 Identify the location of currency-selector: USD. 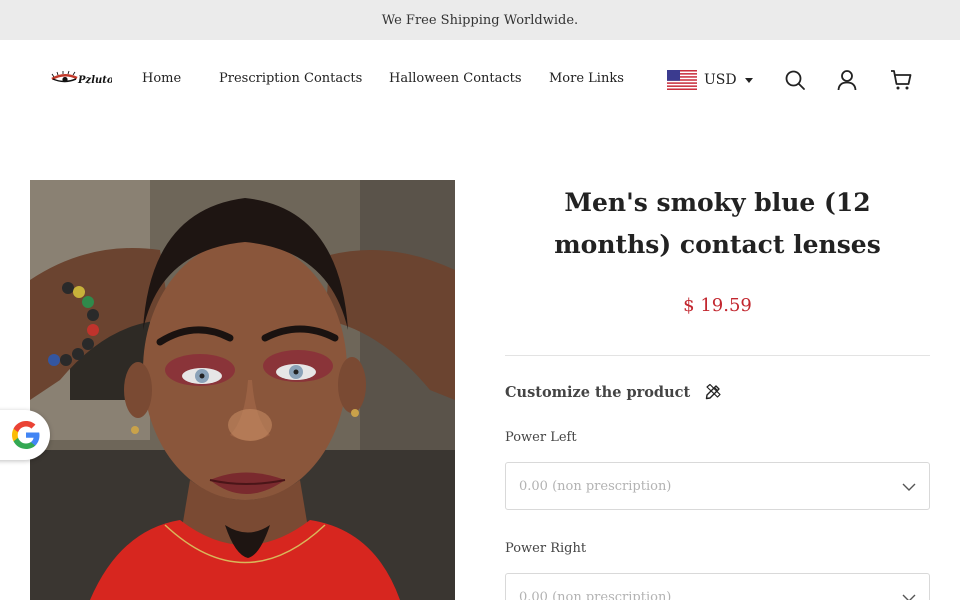
(710, 80).